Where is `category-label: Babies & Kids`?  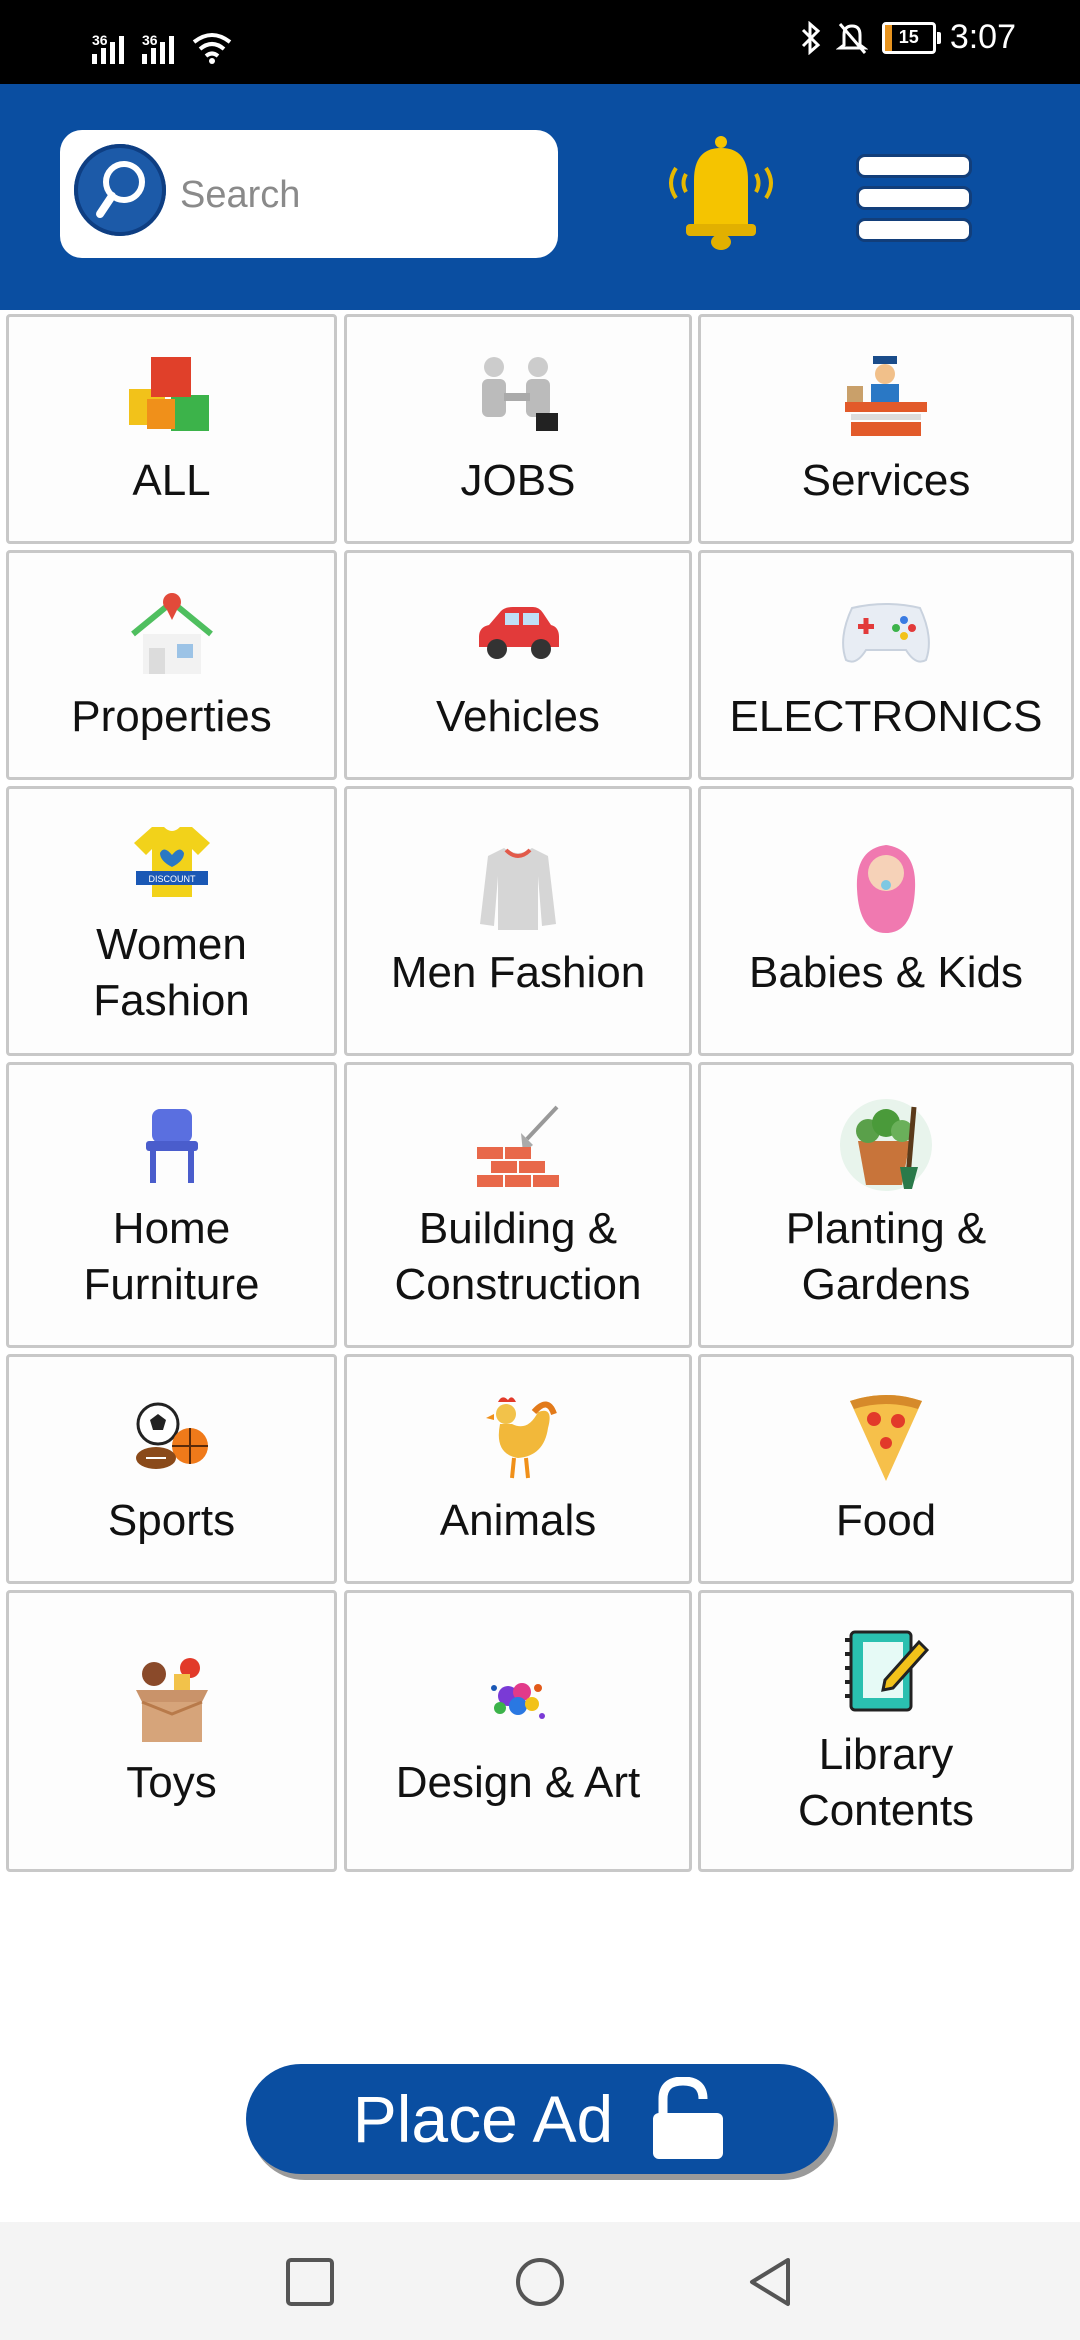 category-label: Babies & Kids is located at coordinates (886, 972).